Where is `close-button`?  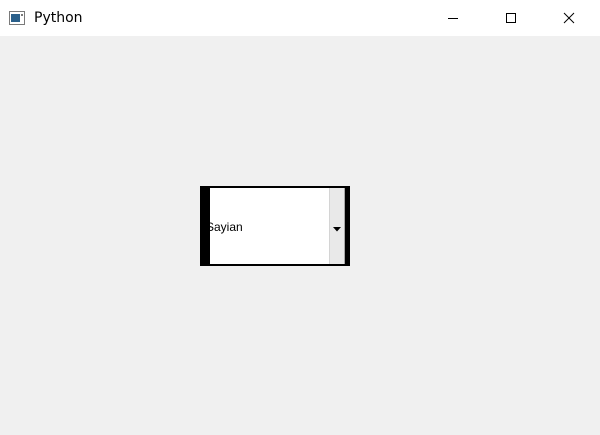
close-button is located at coordinates (569, 18).